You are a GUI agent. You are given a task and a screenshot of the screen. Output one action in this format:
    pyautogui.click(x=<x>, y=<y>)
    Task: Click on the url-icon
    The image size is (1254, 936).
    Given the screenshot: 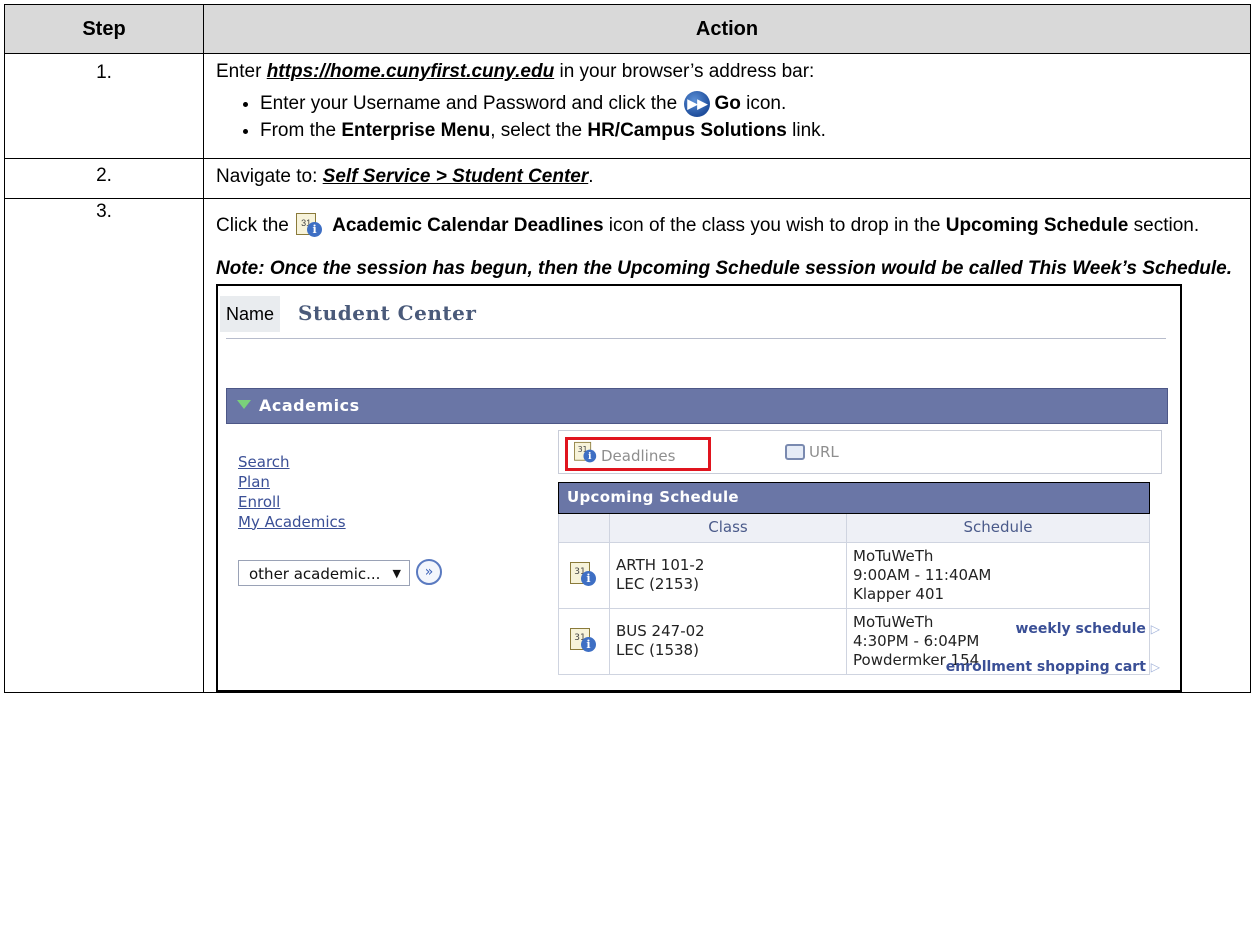 What is the action you would take?
    pyautogui.click(x=795, y=451)
    